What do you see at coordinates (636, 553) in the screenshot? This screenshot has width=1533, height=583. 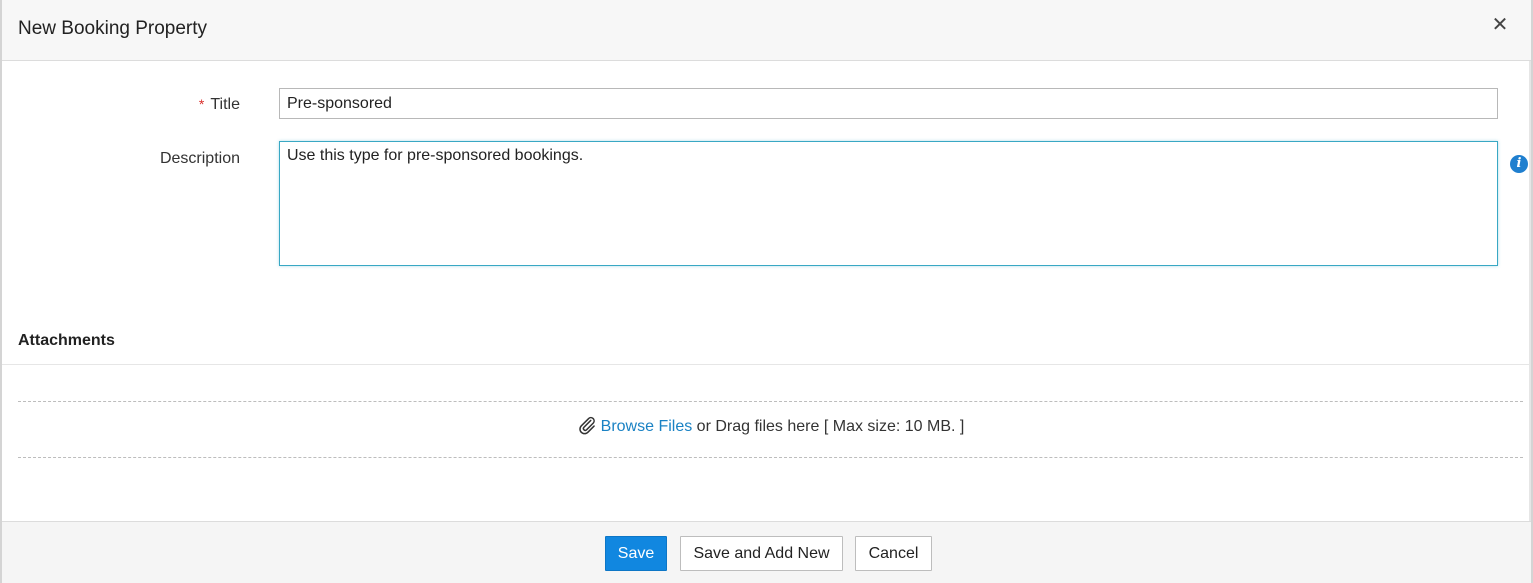 I see `save-button: Save` at bounding box center [636, 553].